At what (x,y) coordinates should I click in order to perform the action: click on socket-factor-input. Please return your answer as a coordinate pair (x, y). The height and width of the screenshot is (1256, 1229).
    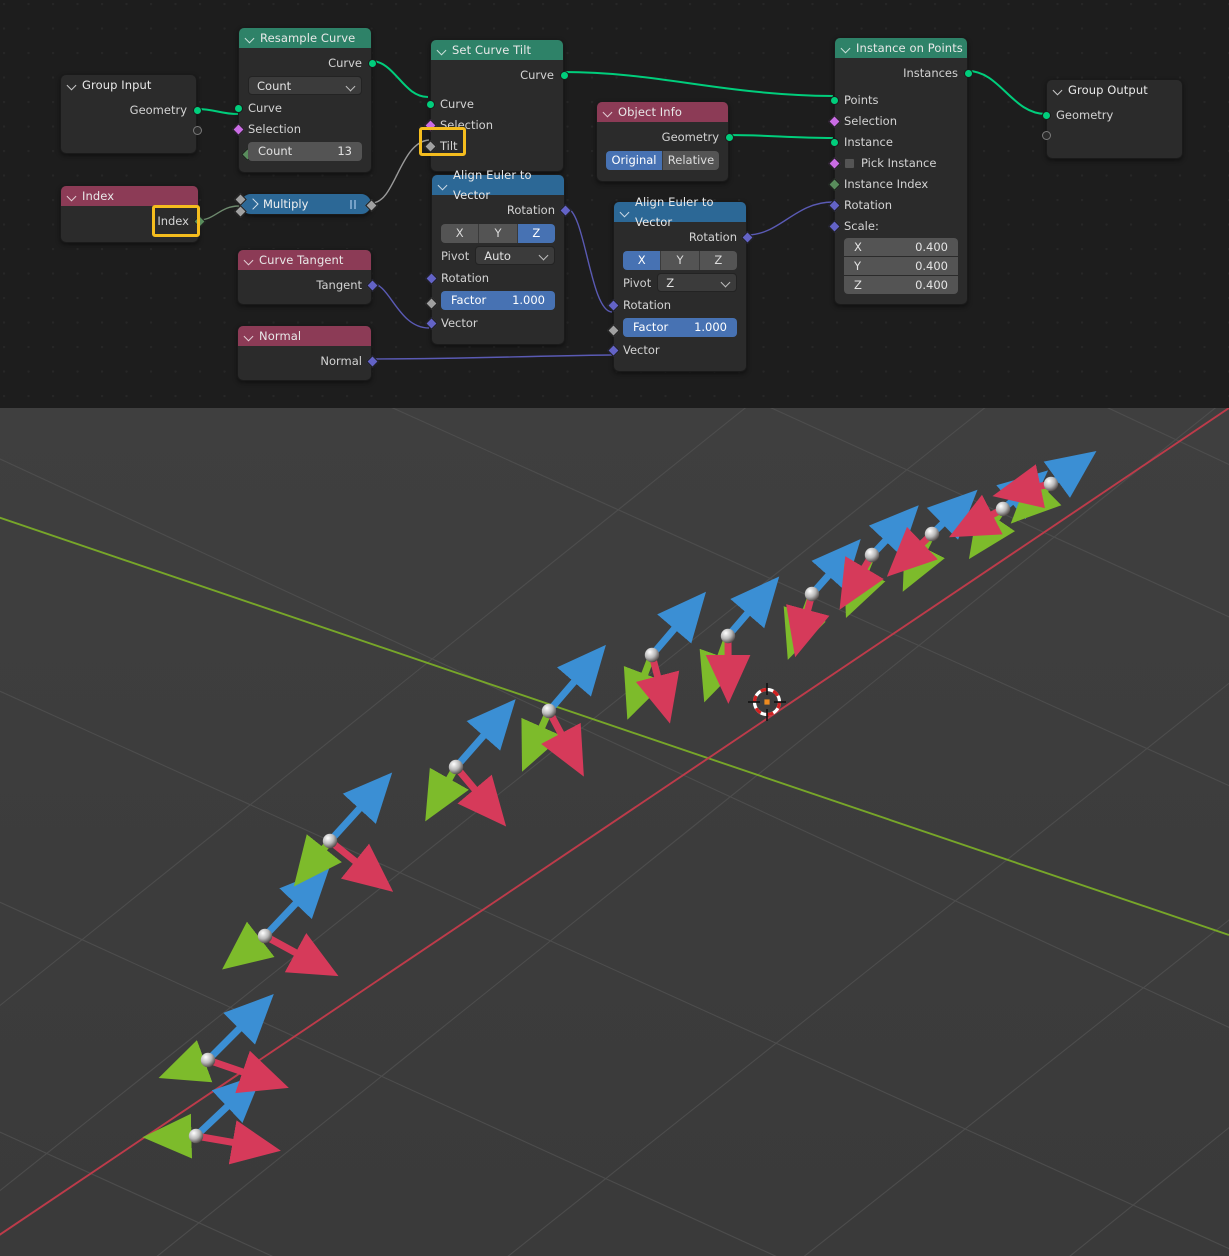
    Looking at the image, I should click on (613, 330).